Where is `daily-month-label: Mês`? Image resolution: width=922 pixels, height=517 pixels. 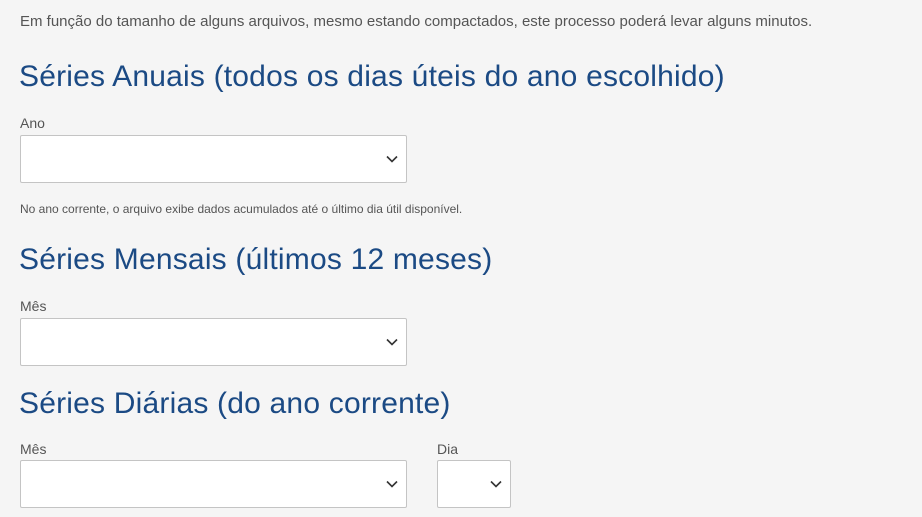 daily-month-label: Mês is located at coordinates (33, 449).